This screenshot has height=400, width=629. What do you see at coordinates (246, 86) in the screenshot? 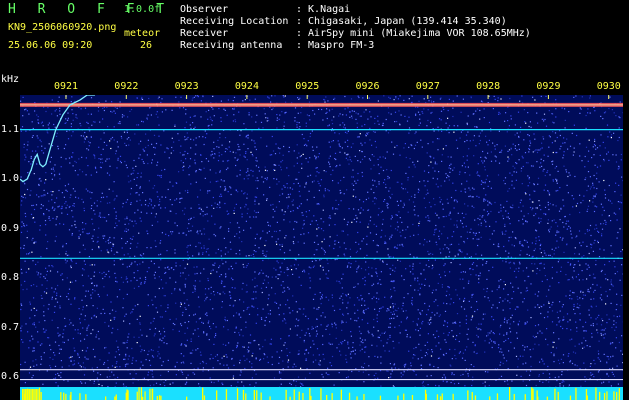
I see `x-tick-label: 0924` at bounding box center [246, 86].